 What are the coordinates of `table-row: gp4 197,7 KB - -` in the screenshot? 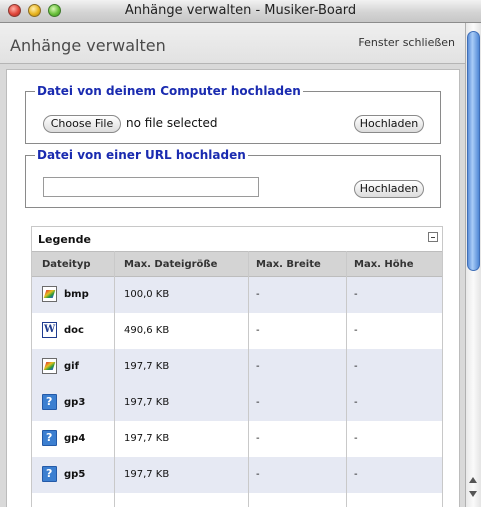 It's located at (237, 439).